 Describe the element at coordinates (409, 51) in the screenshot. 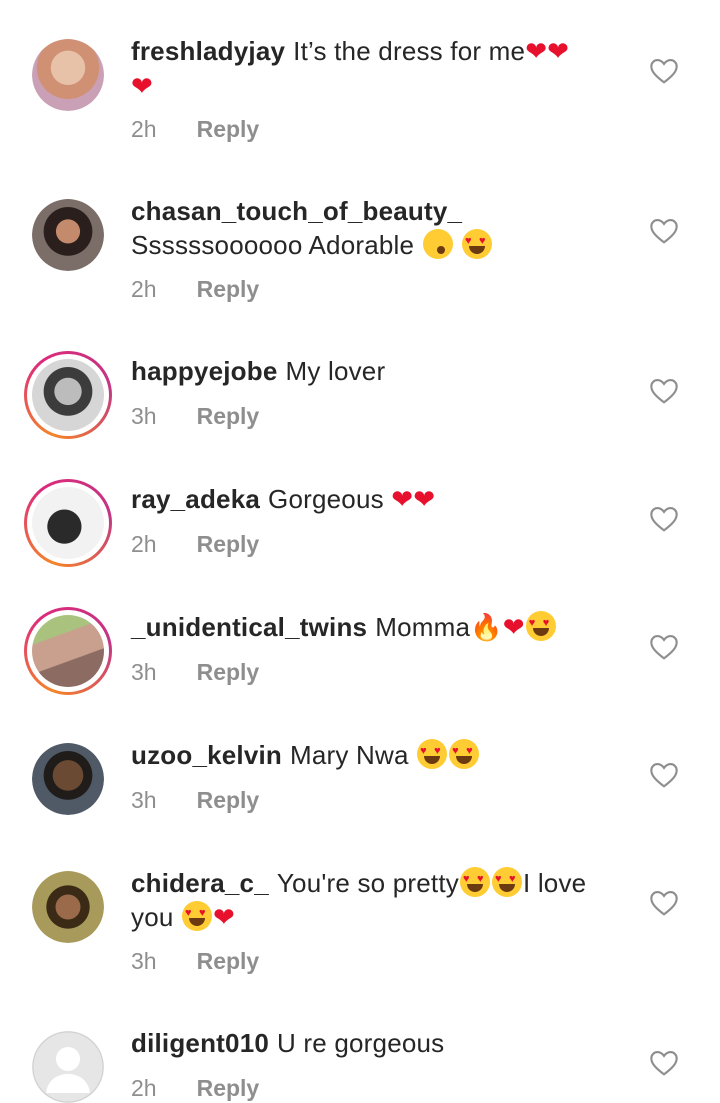

I see `comment-body: It’s the dress for me` at that location.